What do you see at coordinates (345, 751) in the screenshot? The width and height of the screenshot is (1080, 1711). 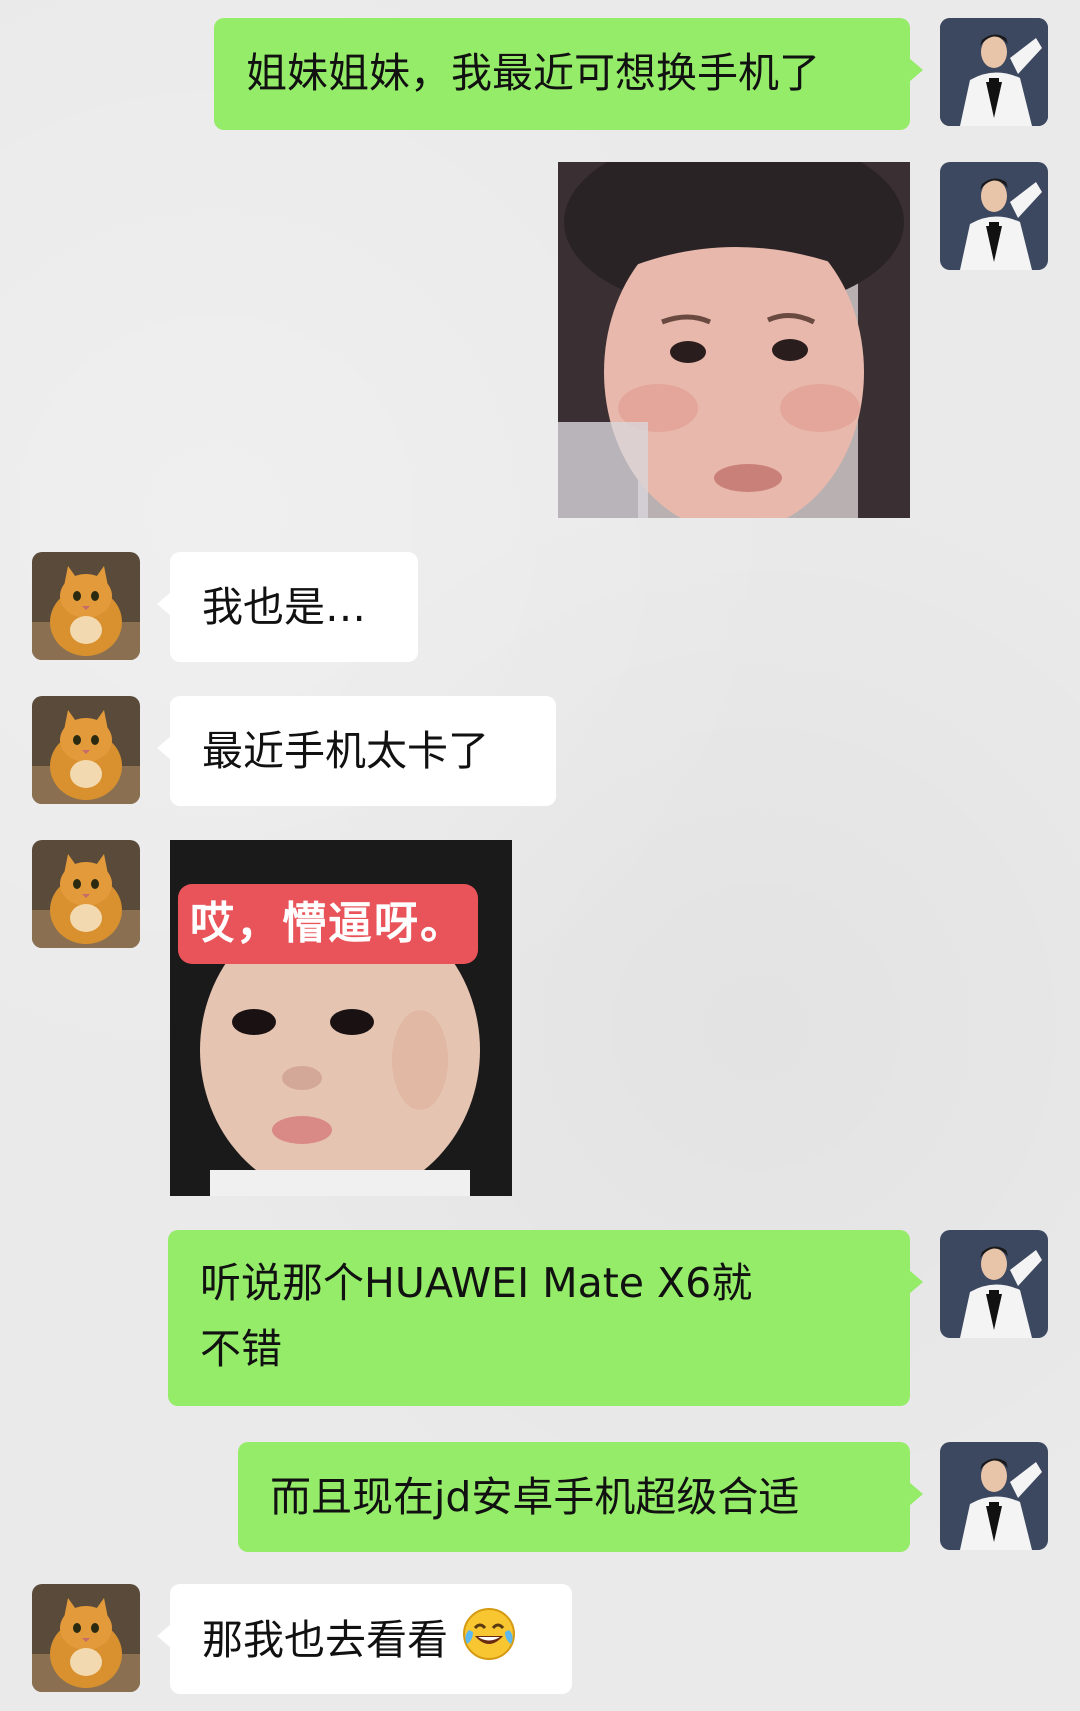 I see `message-text: 最近手机太卡了` at bounding box center [345, 751].